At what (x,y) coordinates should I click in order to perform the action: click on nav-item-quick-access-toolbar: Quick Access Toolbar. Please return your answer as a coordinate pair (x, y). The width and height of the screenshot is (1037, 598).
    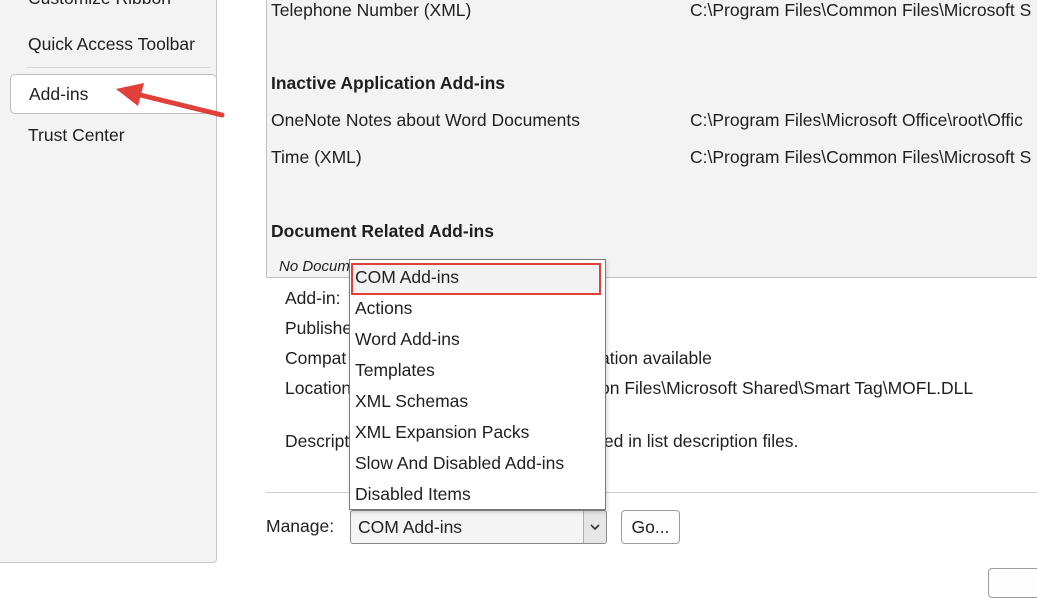
    Looking at the image, I should click on (111, 44).